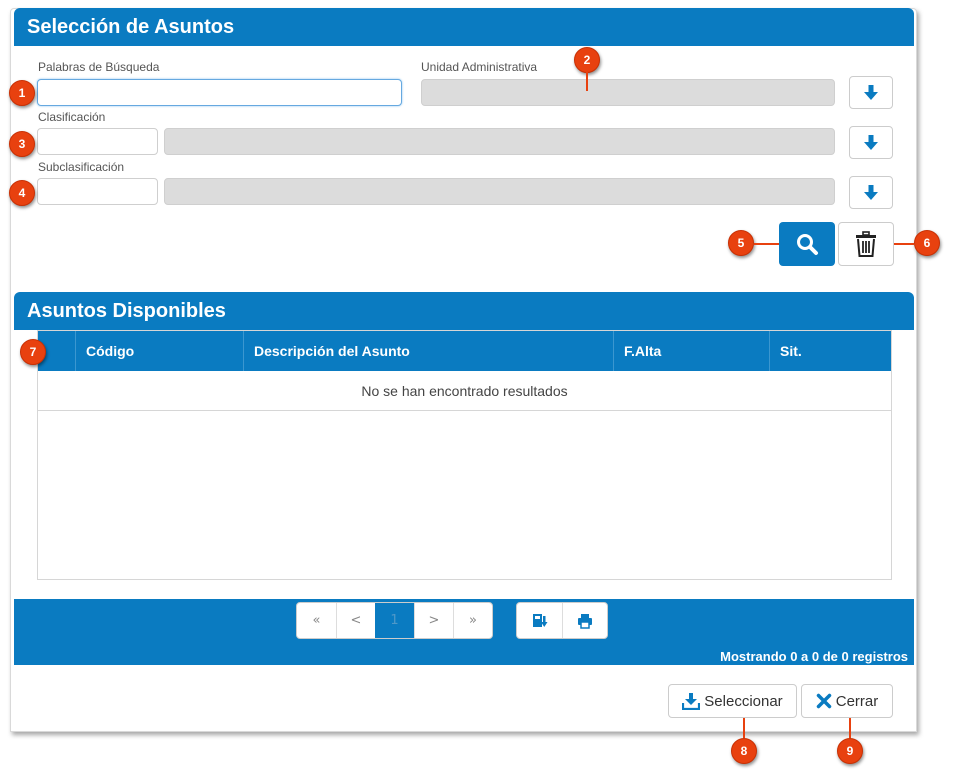 The image size is (953, 777). I want to click on table-footer: « < 1 > » Mostrando 0 a 0 de 0 registros, so click(464, 632).